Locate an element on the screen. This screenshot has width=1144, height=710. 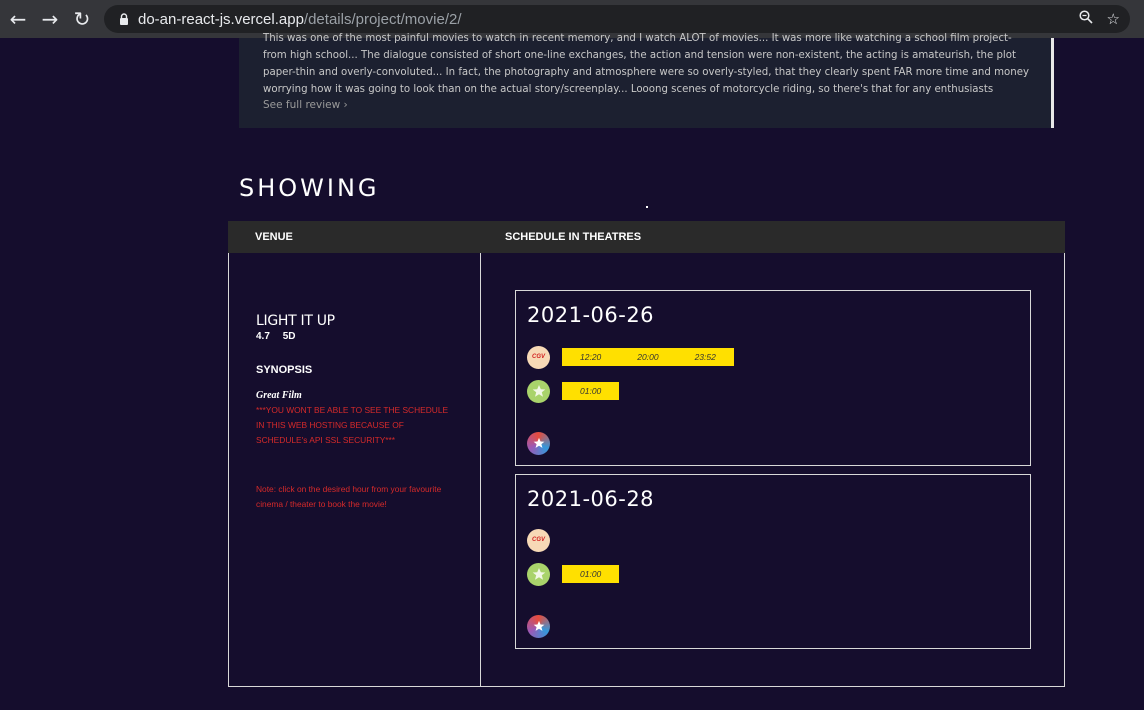
synopsis-label: SYNOPSIS is located at coordinates (284, 370).